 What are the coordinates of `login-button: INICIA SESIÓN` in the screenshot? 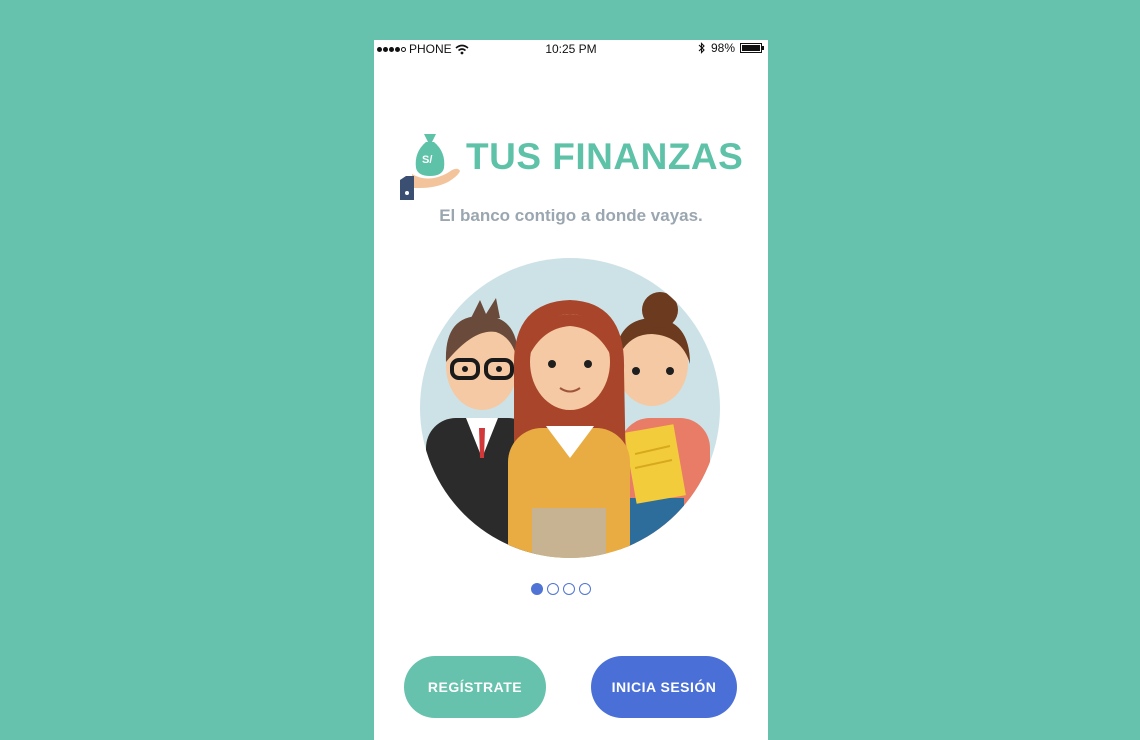 It's located at (664, 687).